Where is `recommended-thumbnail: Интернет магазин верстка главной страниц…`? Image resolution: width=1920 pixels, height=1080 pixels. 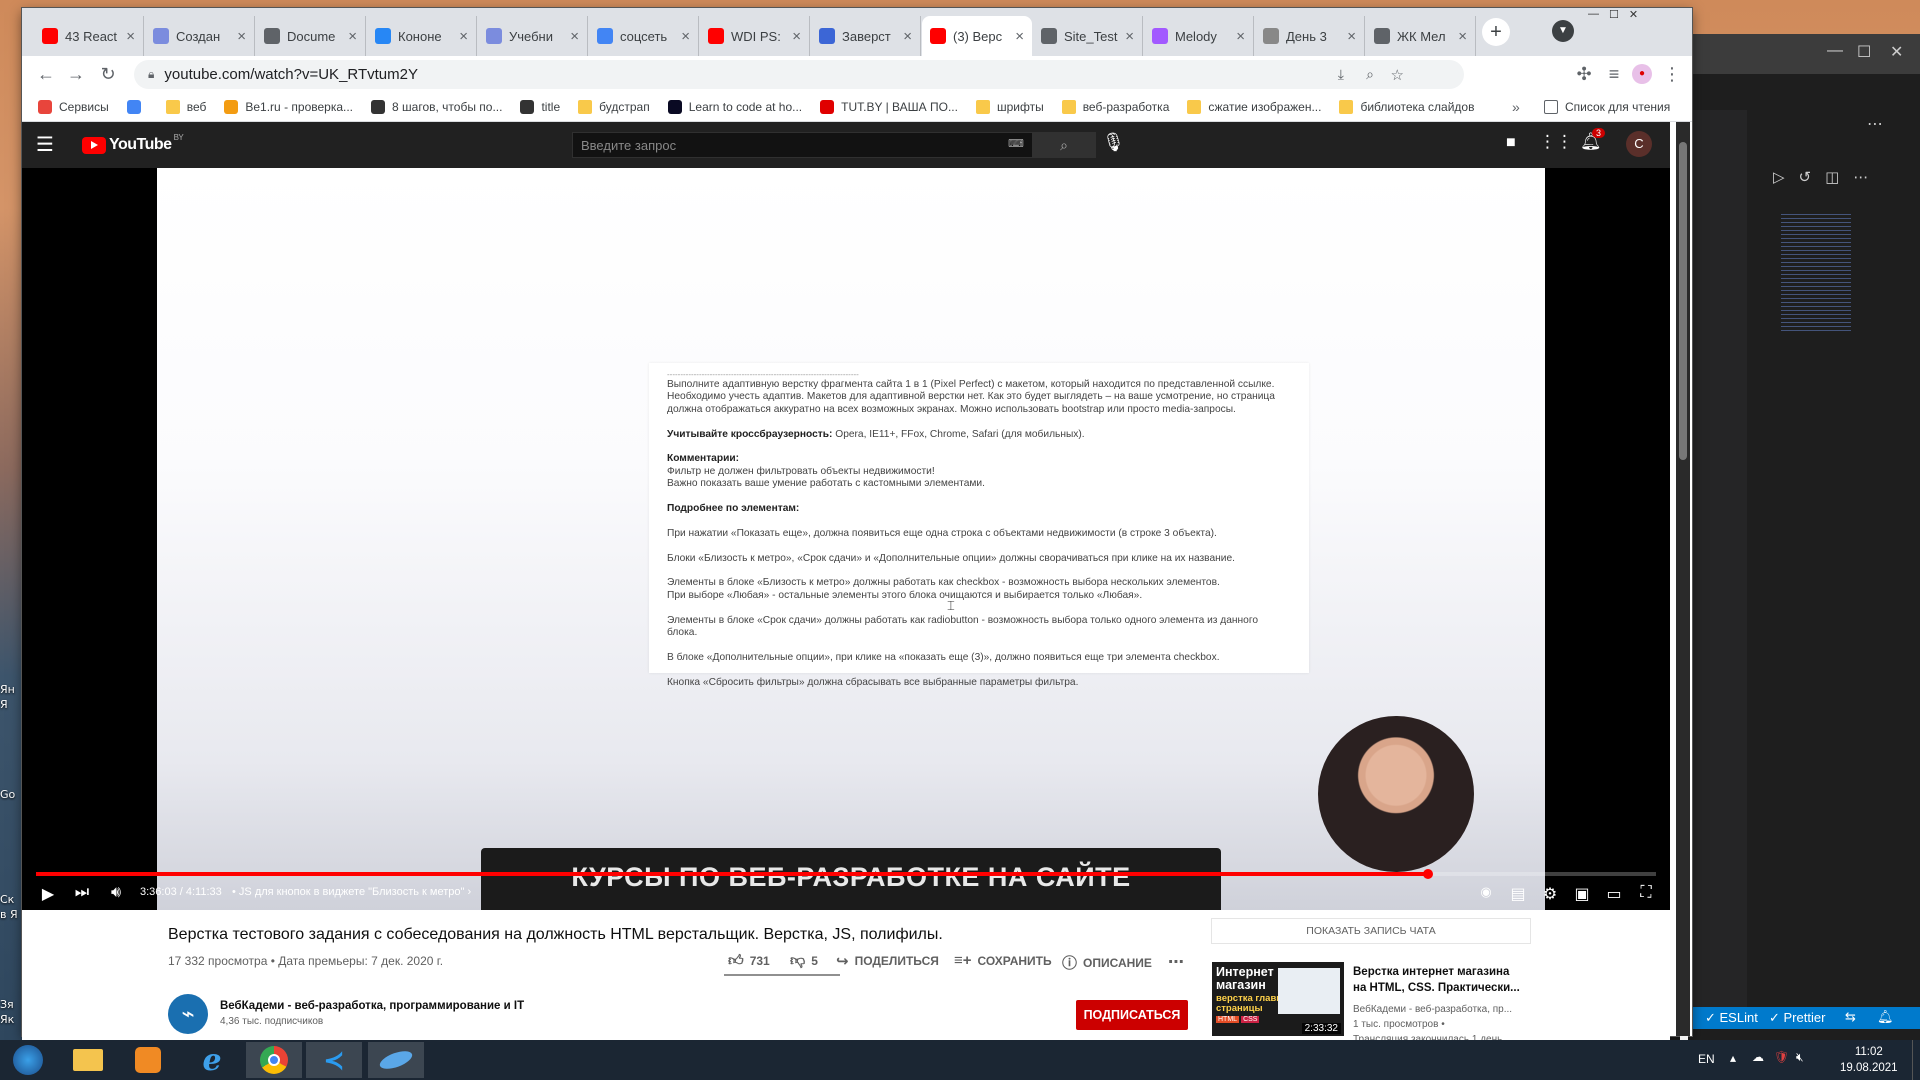
recommended-thumbnail: Интернет магазин верстка главной страниц… is located at coordinates (1278, 999).